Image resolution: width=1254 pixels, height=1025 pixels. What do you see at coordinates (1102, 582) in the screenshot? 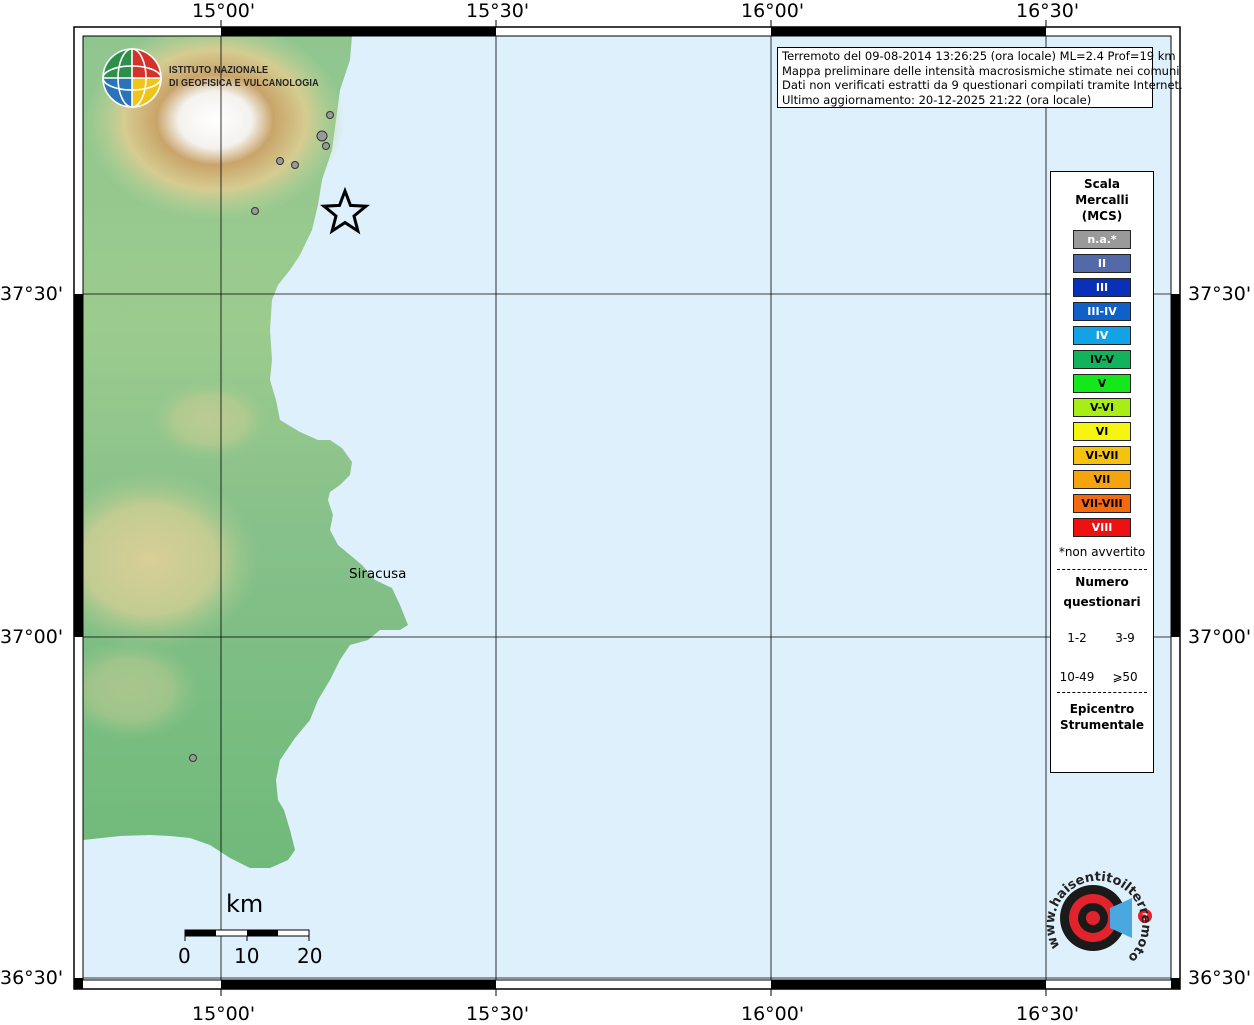
I see `legend-questionnaire-title-line1: Numero` at bounding box center [1102, 582].